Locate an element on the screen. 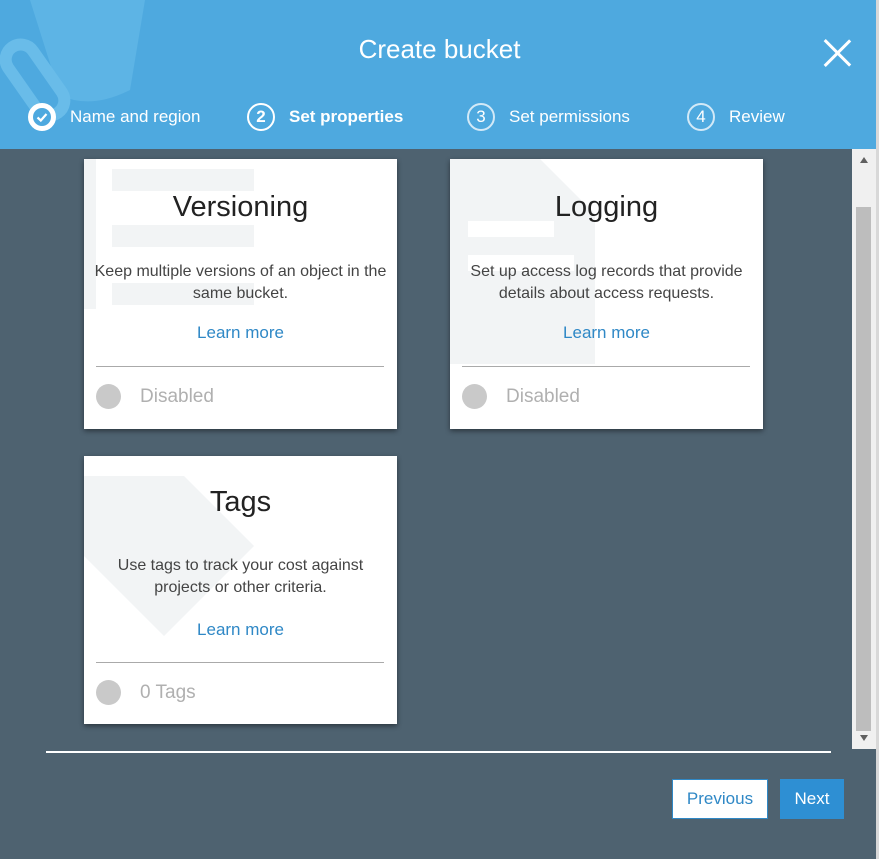  scrollbar is located at coordinates (864, 449).